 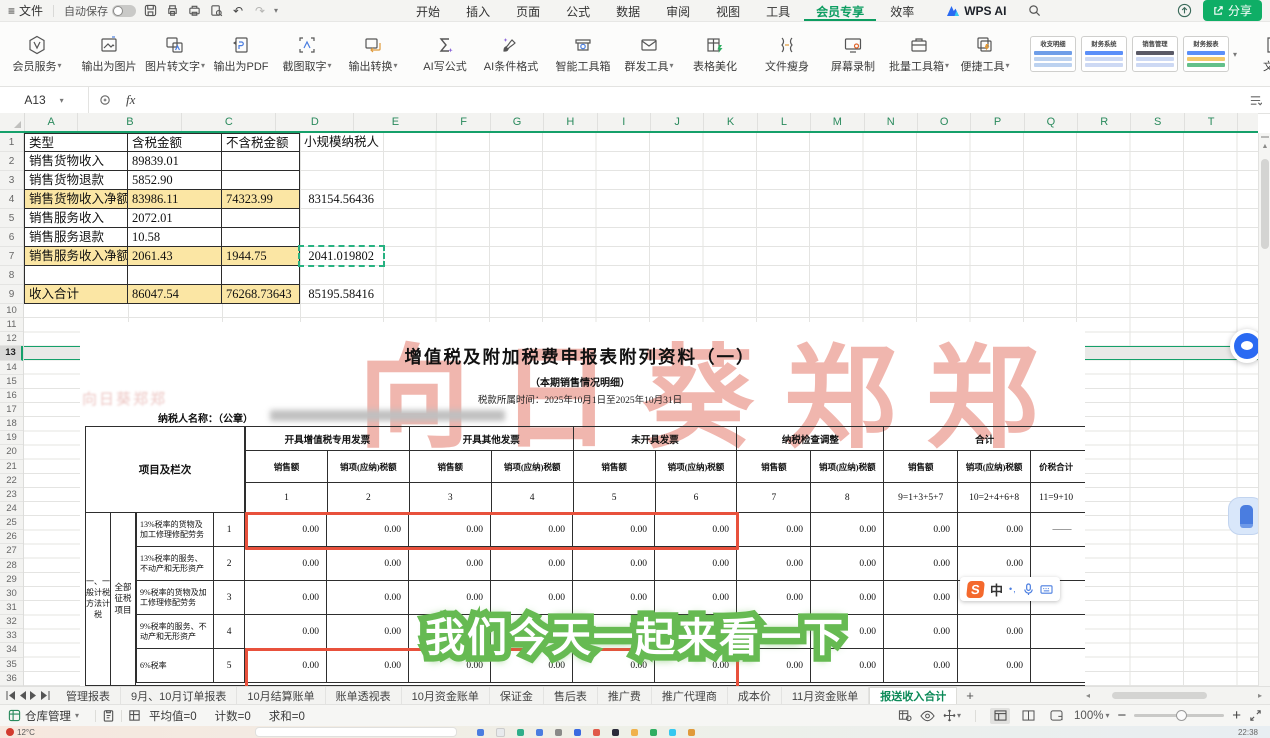 I want to click on normal-view-button, so click(x=1000, y=715).